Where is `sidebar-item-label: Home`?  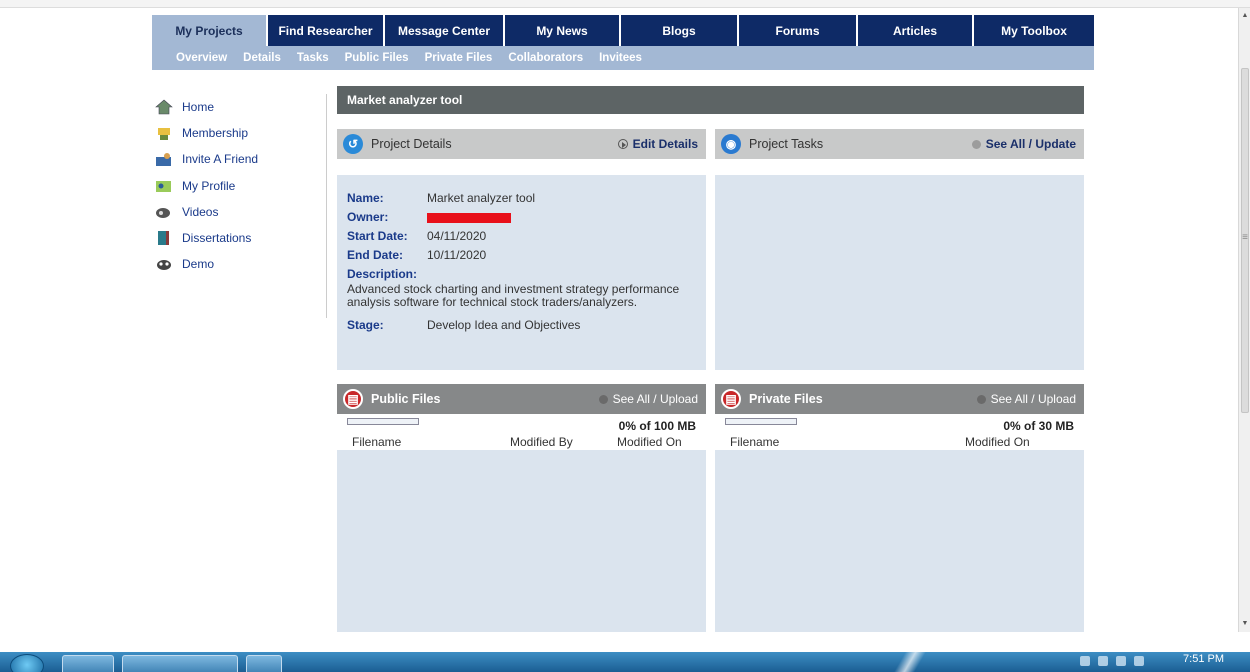 sidebar-item-label: Home is located at coordinates (198, 107).